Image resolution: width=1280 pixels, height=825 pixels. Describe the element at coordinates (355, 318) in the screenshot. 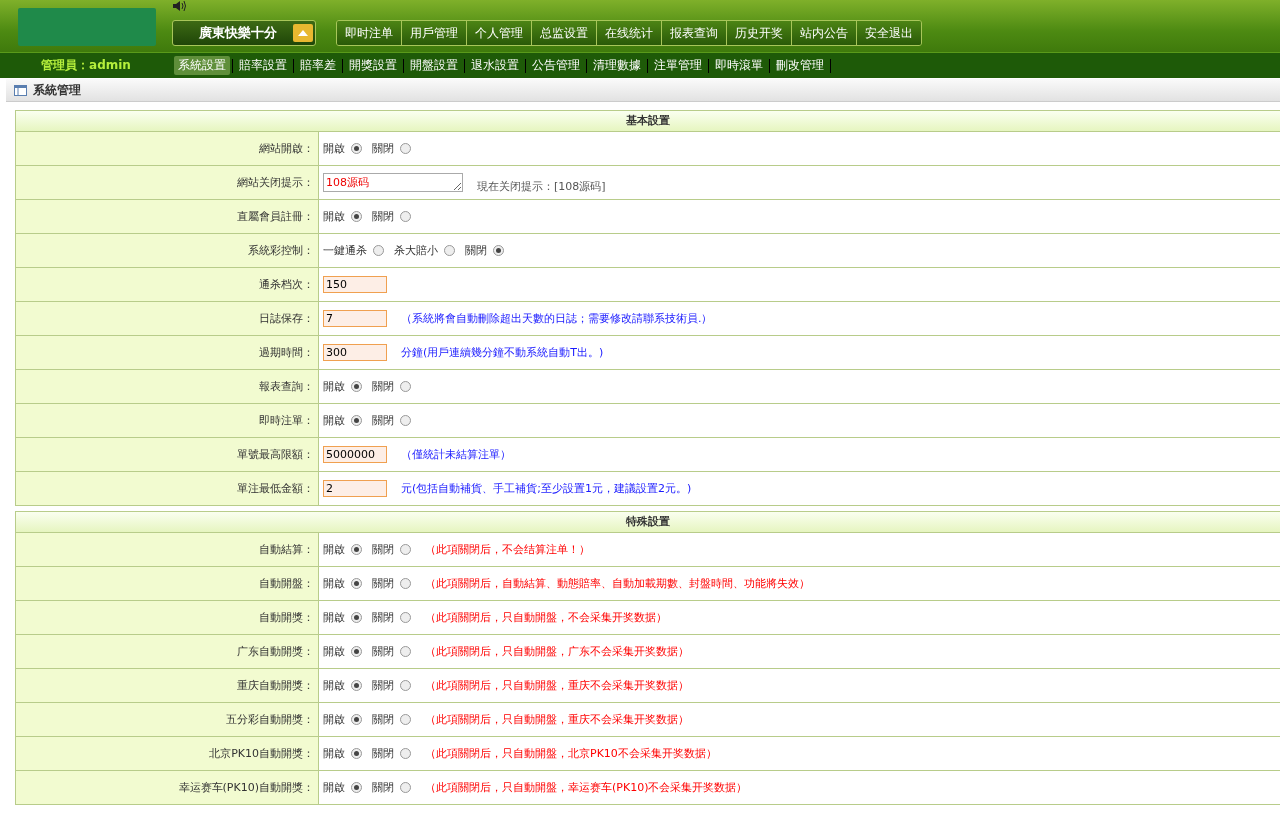

I see `input-field: 7` at that location.